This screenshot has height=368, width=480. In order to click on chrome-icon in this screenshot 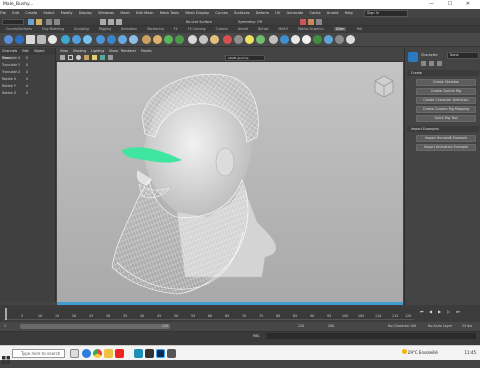, I will do `click(97, 353)`.